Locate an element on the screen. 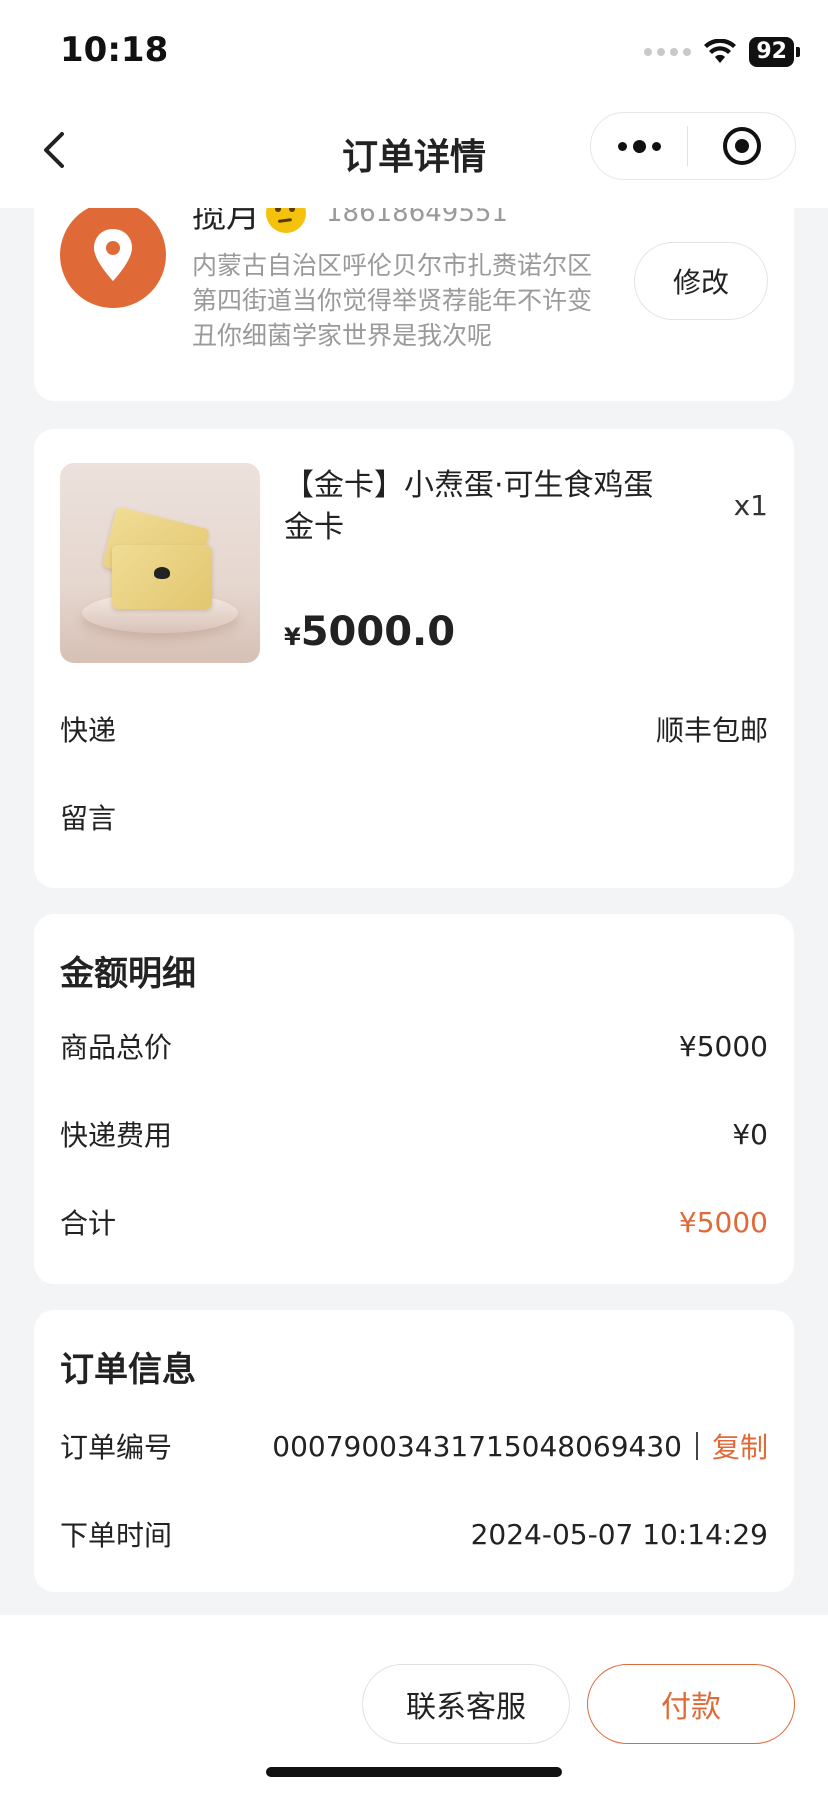  recipient-phone: 18618649551 is located at coordinates (417, 218).